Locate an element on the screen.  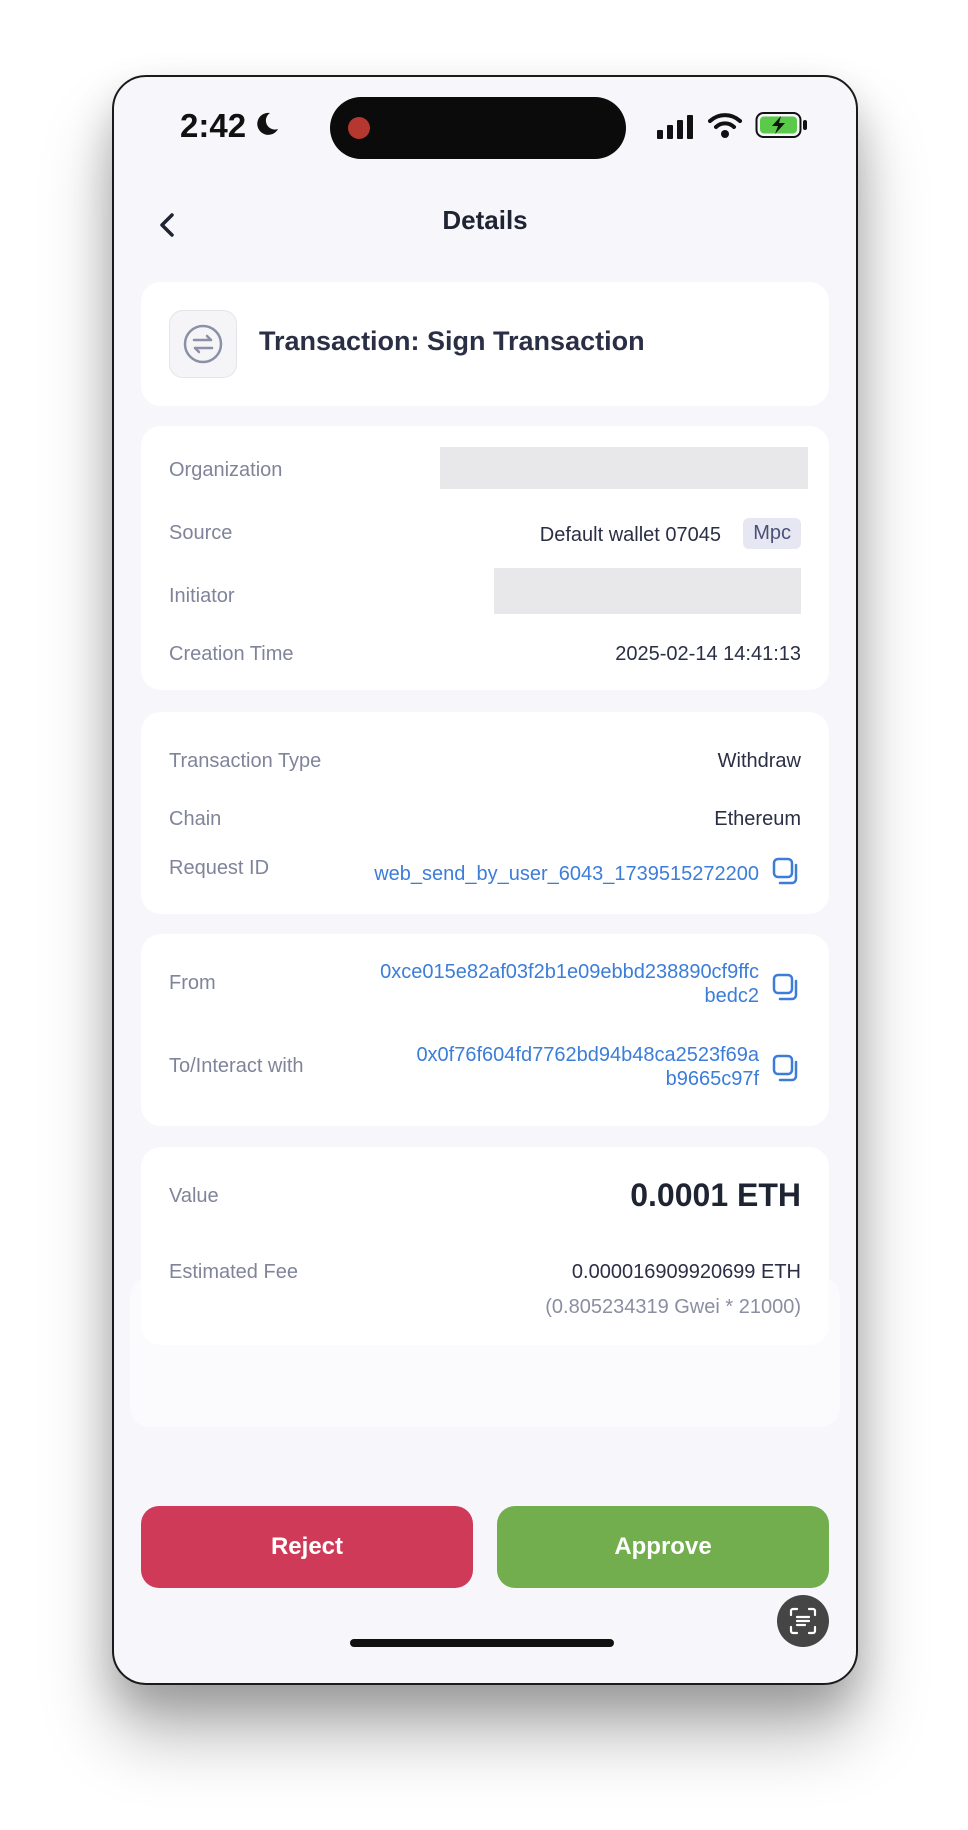
transaction-title: Transaction: Sign Transaction is located at coordinates (452, 341).